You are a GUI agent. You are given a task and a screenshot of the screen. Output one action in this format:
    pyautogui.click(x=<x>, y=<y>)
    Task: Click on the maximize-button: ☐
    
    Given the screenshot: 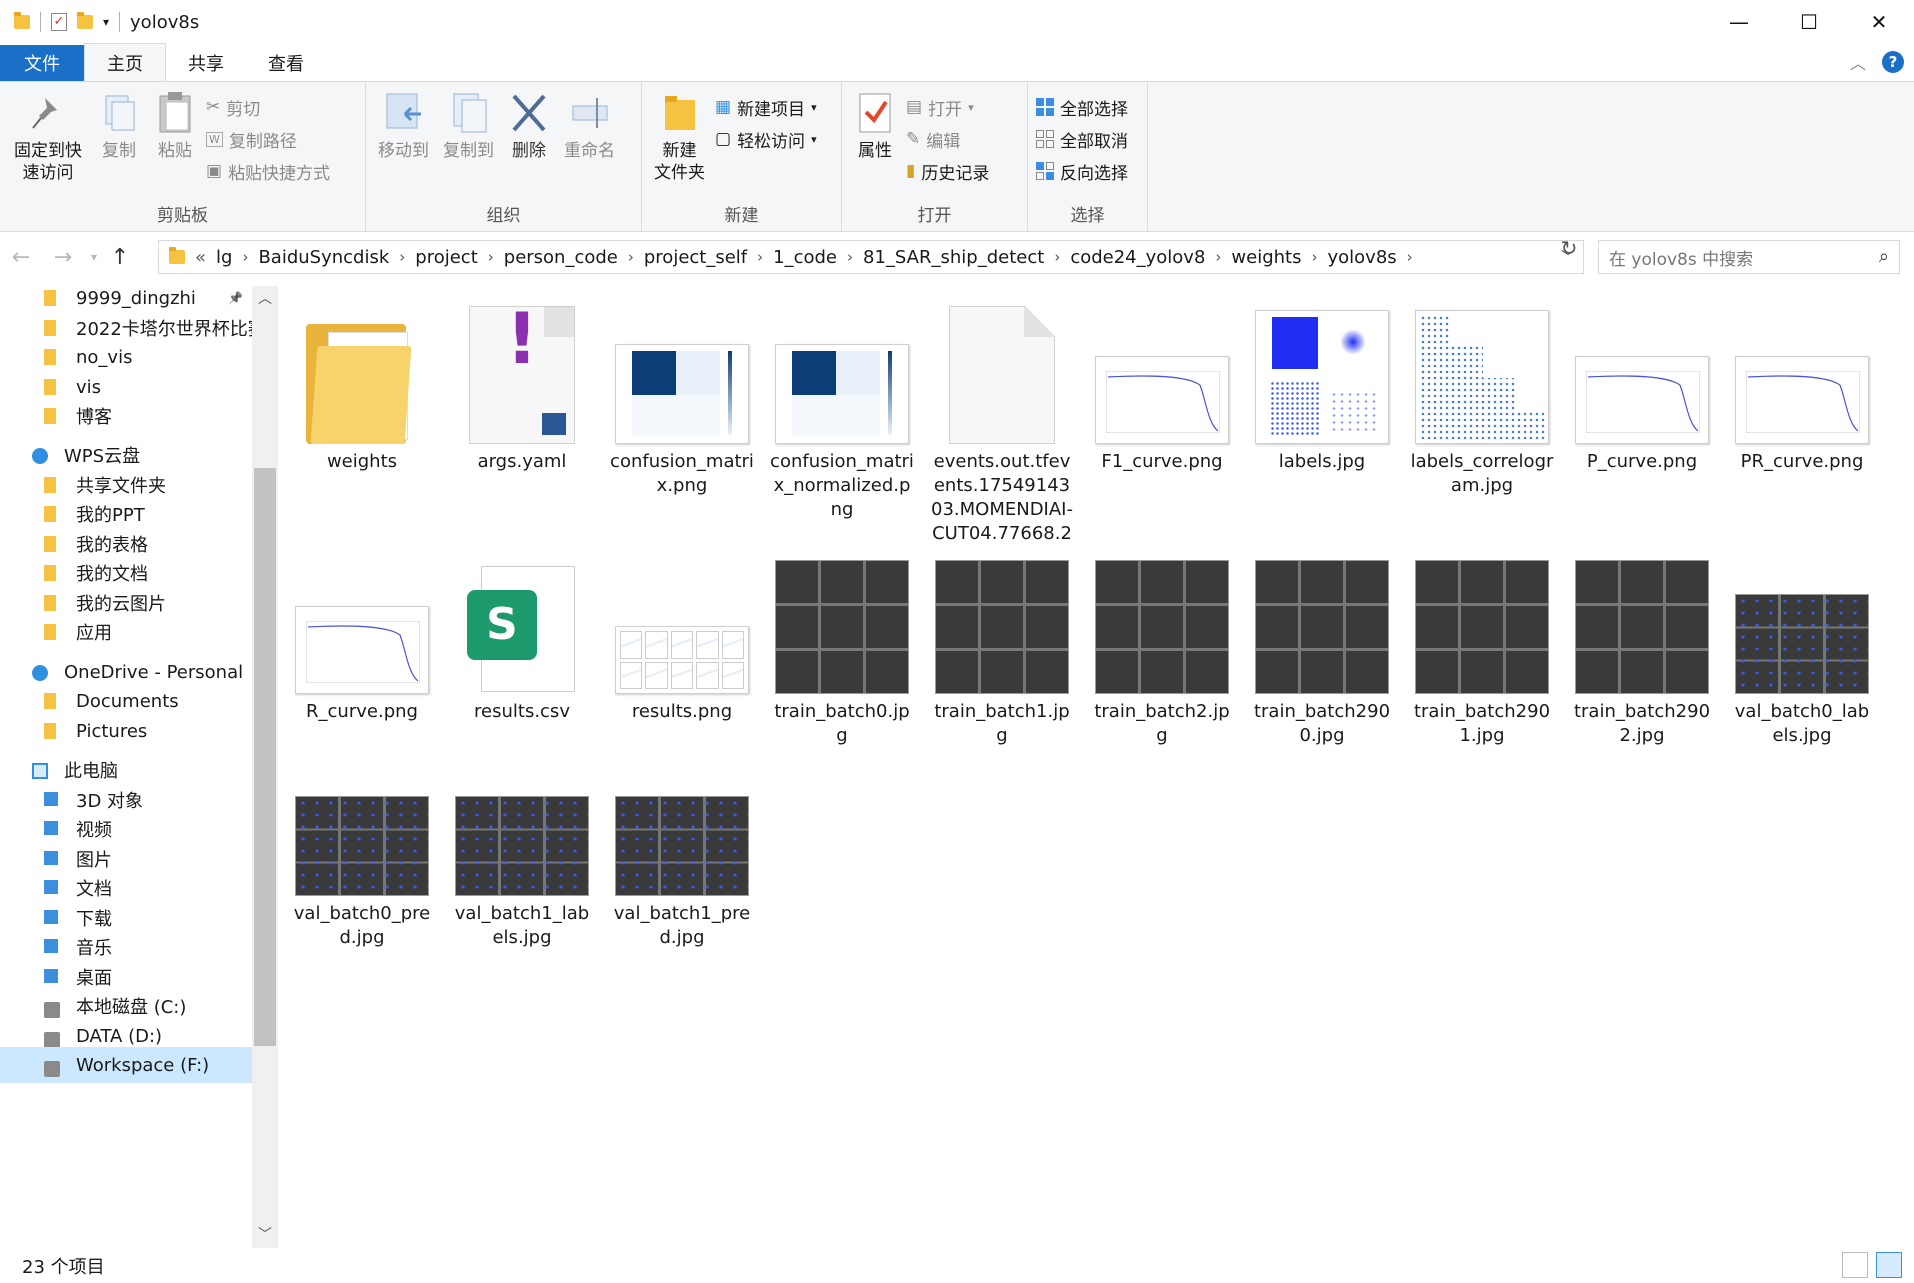 What is the action you would take?
    pyautogui.click(x=1809, y=22)
    